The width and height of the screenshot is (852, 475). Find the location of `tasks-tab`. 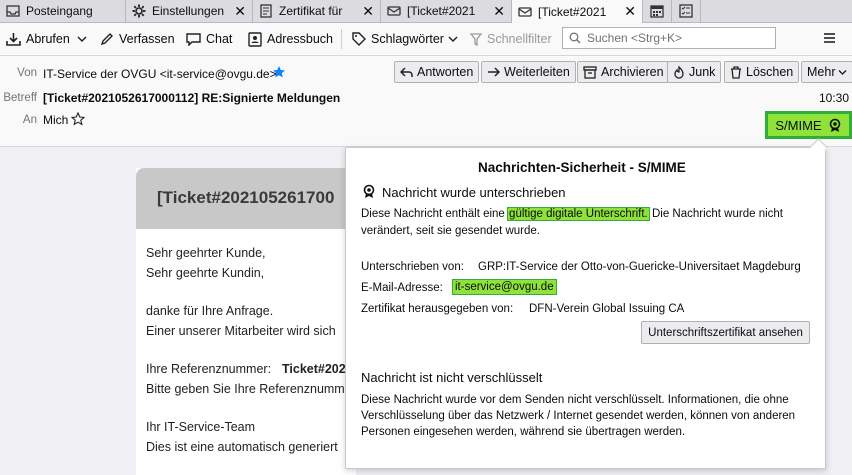

tasks-tab is located at coordinates (686, 11).